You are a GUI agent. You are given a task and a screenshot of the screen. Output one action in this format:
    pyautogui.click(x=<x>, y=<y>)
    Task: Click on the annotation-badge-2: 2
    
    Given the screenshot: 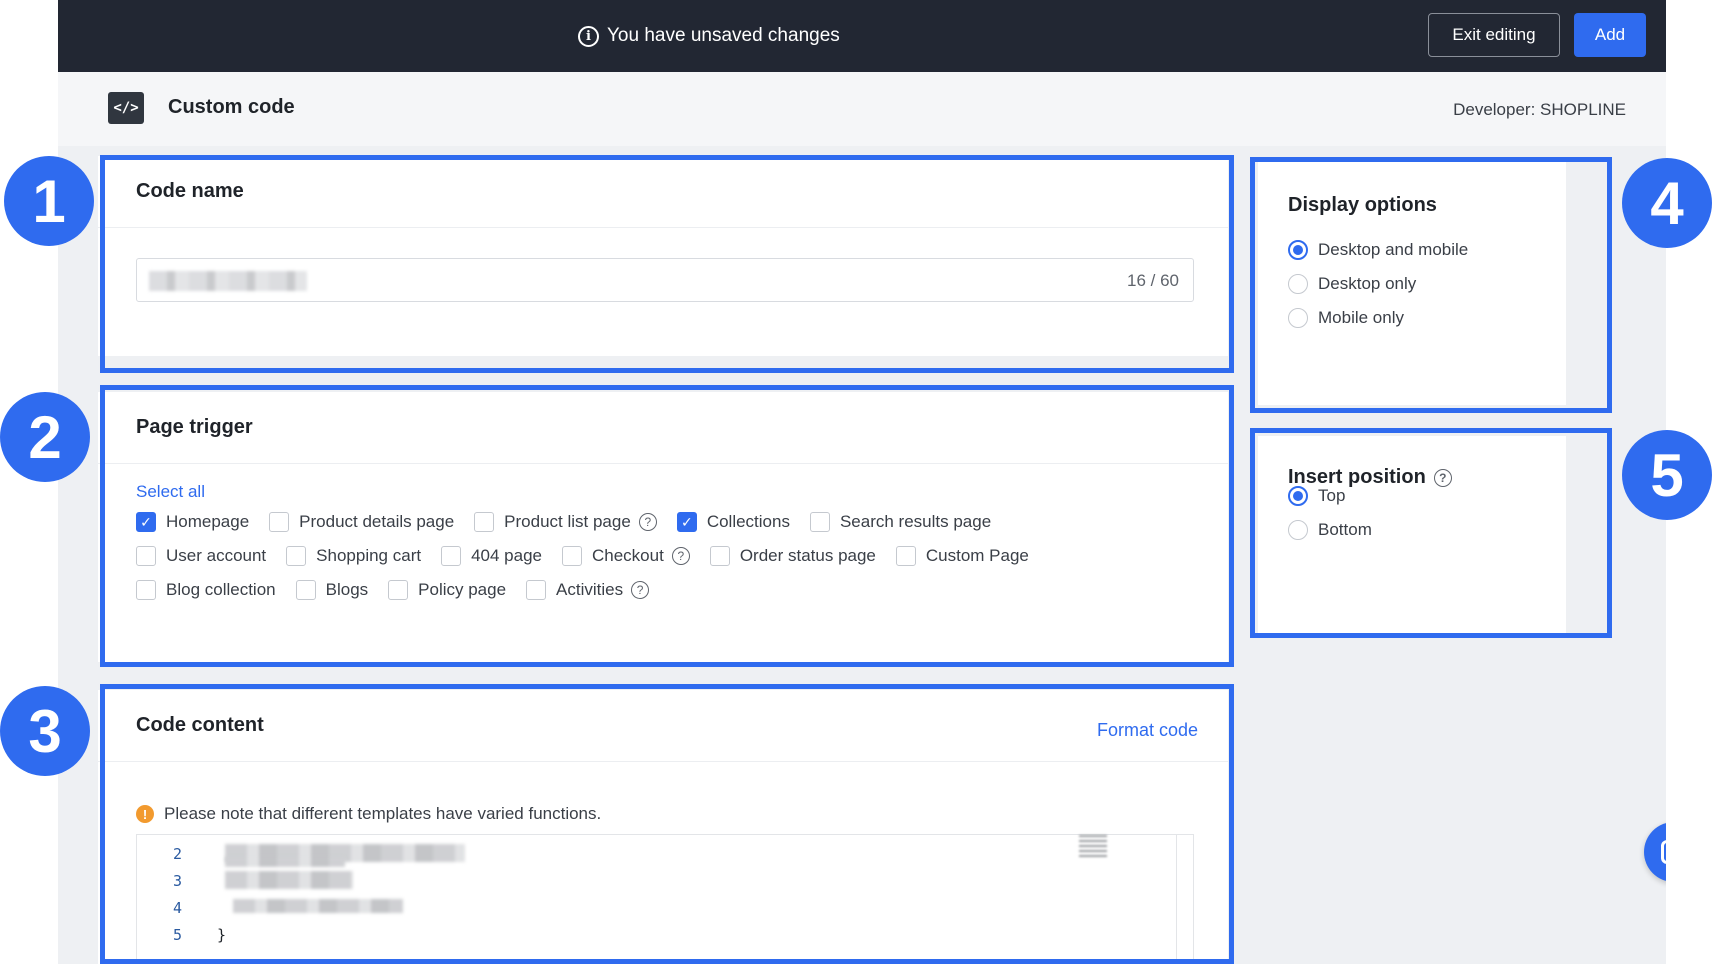 What is the action you would take?
    pyautogui.click(x=45, y=437)
    